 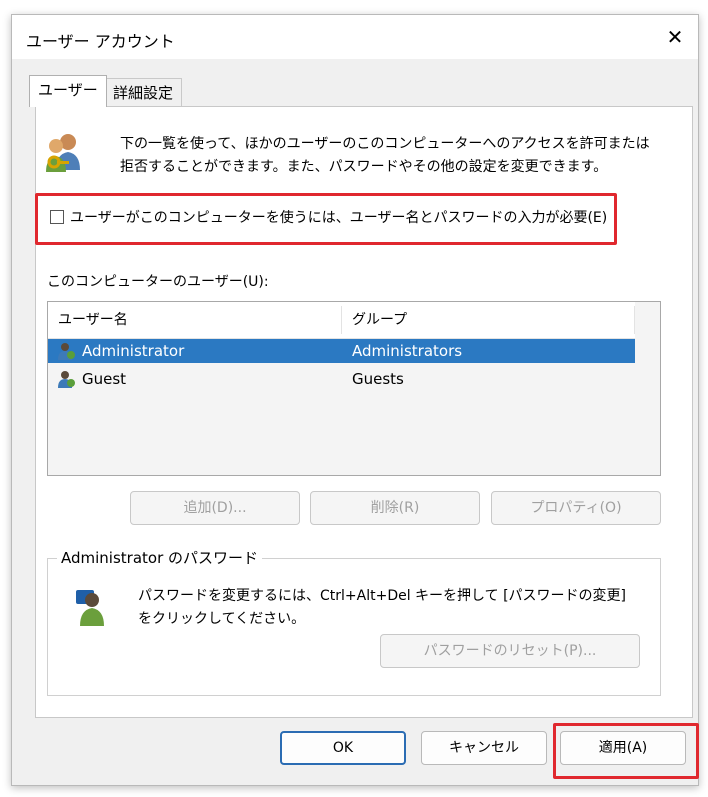 What do you see at coordinates (63, 153) in the screenshot?
I see `users-keys-icon` at bounding box center [63, 153].